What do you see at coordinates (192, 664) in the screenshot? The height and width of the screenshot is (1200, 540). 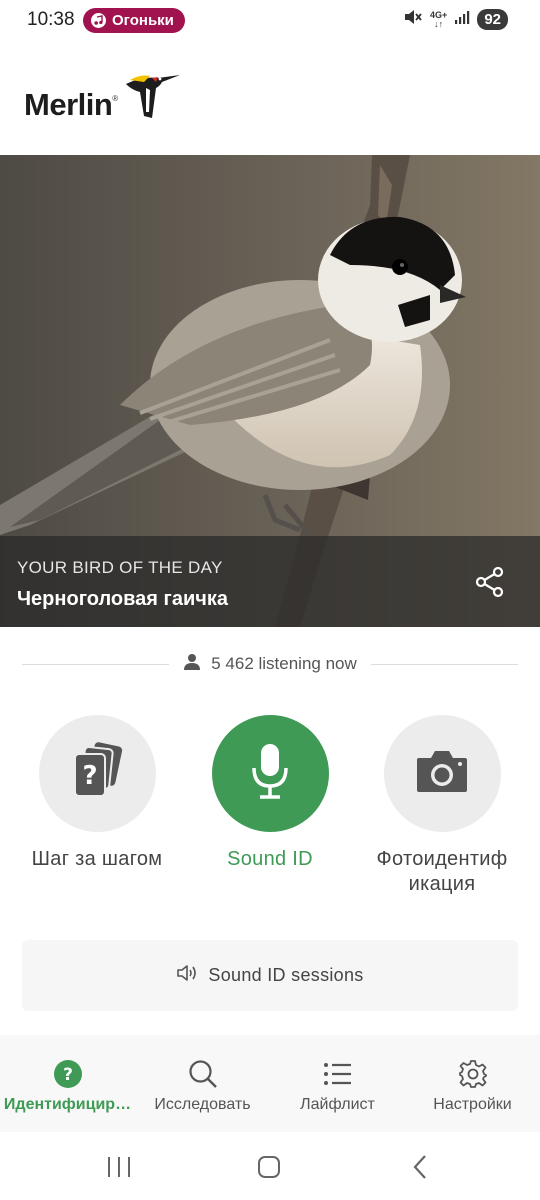 I see `person-icon` at bounding box center [192, 664].